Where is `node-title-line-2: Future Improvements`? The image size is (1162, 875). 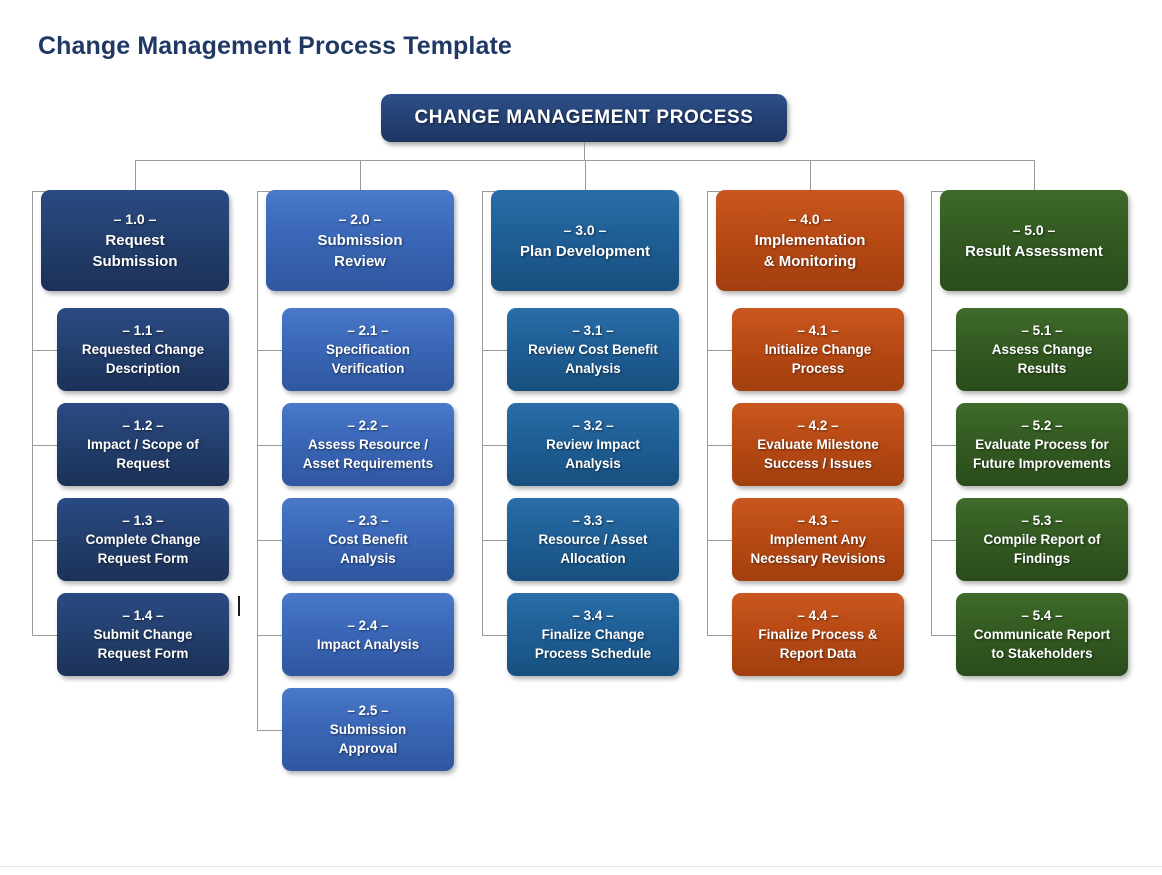 node-title-line-2: Future Improvements is located at coordinates (1042, 463).